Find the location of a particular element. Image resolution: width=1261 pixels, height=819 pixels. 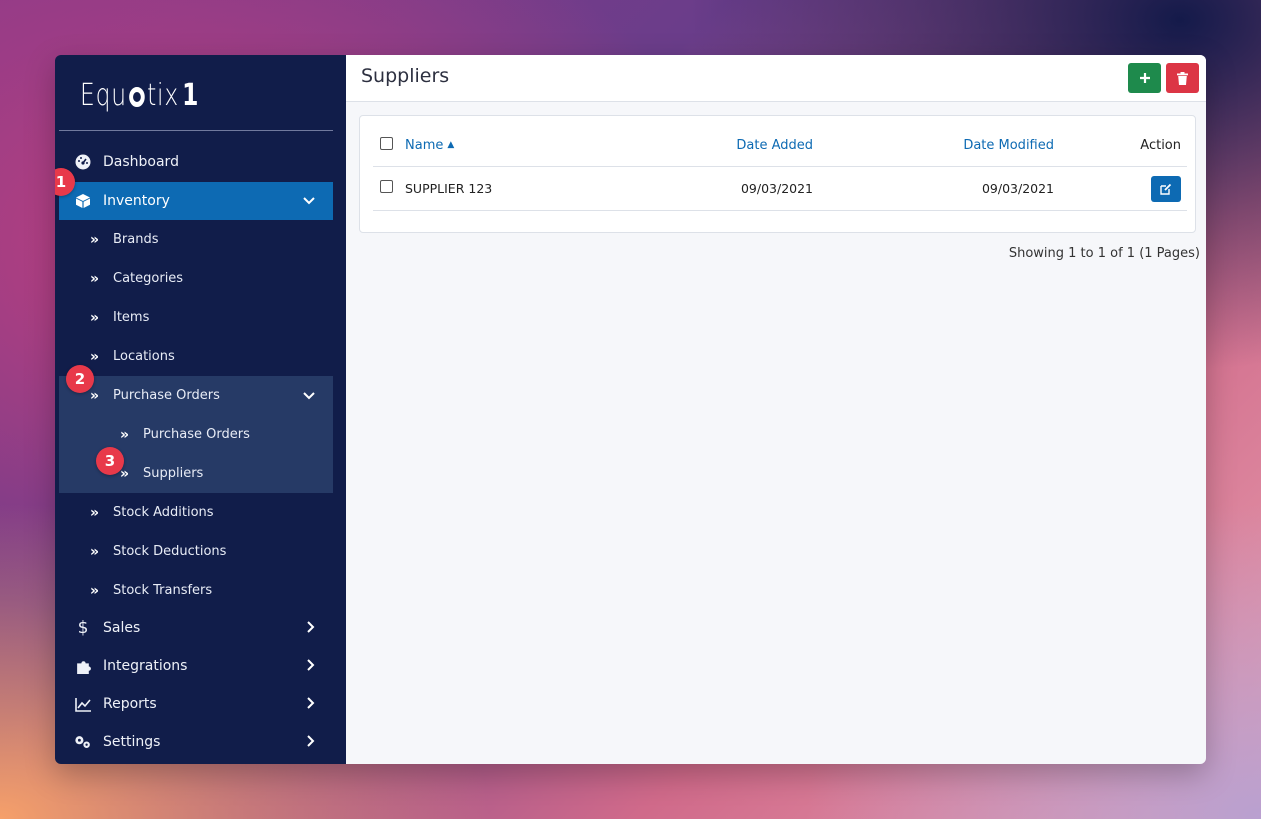

sidebar-item-label: Stock Deductions is located at coordinates (170, 551).